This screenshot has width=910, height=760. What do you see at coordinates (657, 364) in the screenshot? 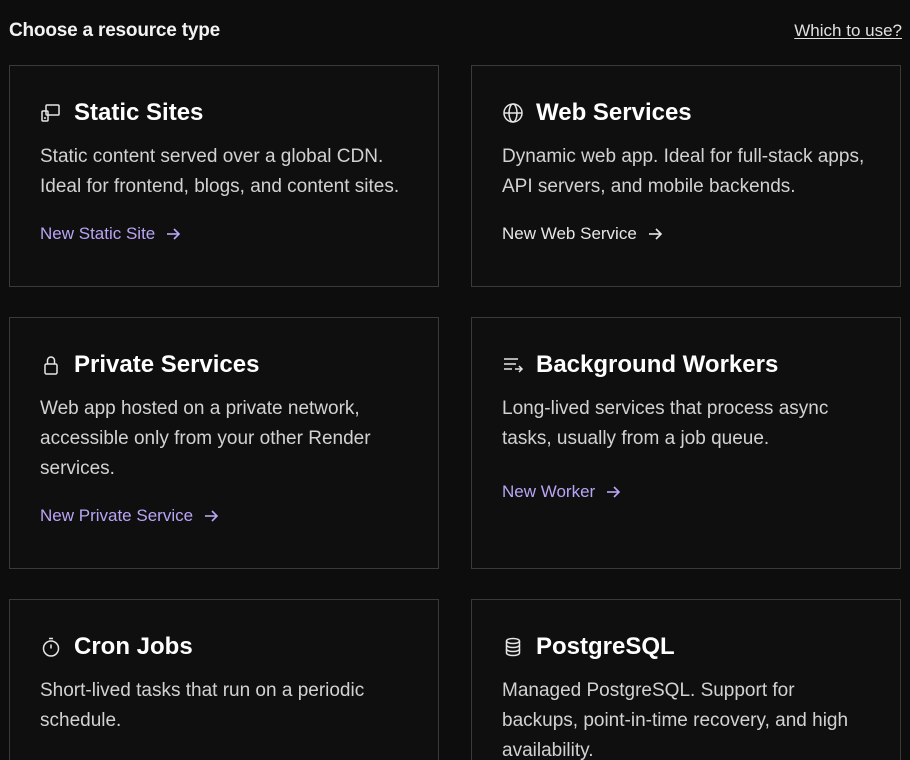
I see `card-title: Background Workers` at bounding box center [657, 364].